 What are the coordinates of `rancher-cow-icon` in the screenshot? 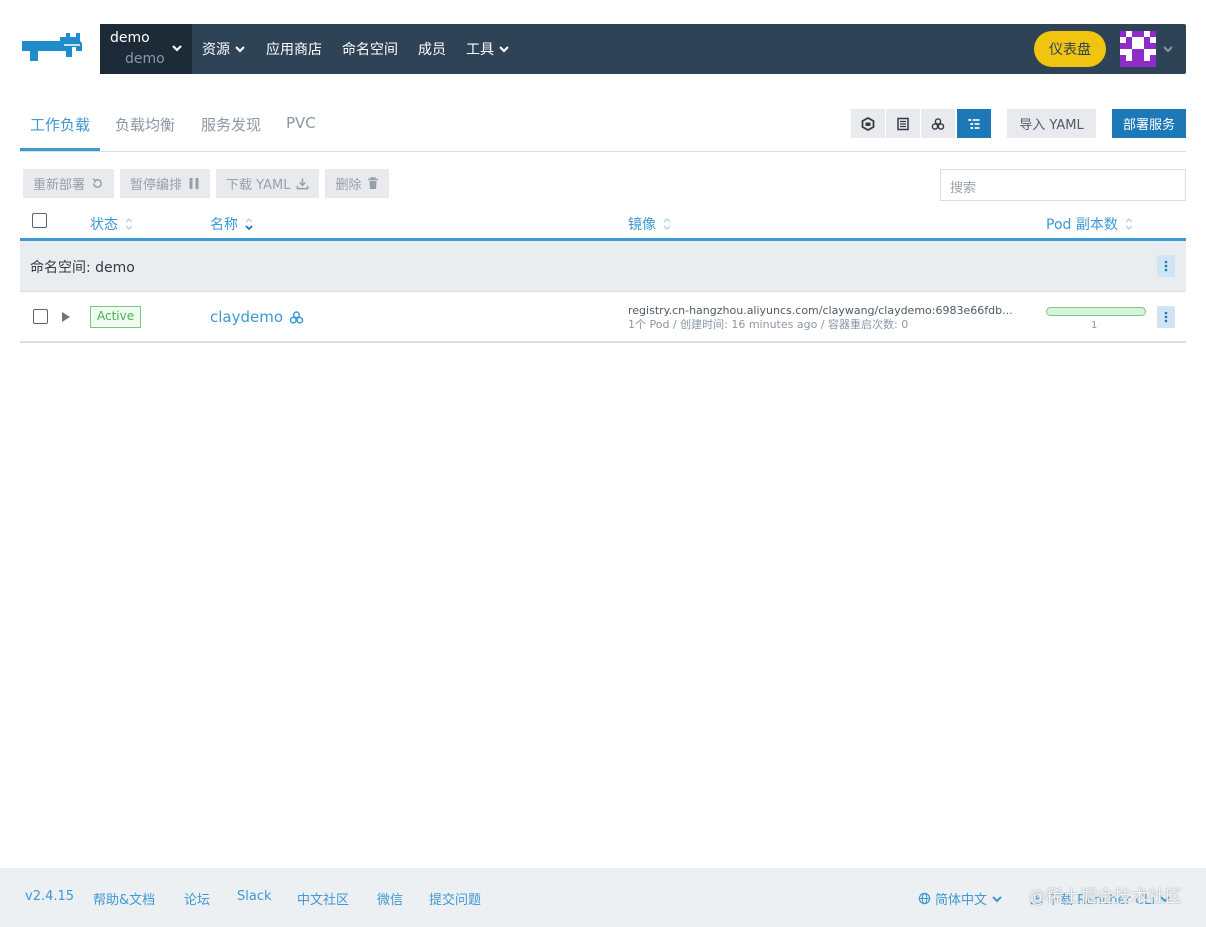 It's located at (52, 47).